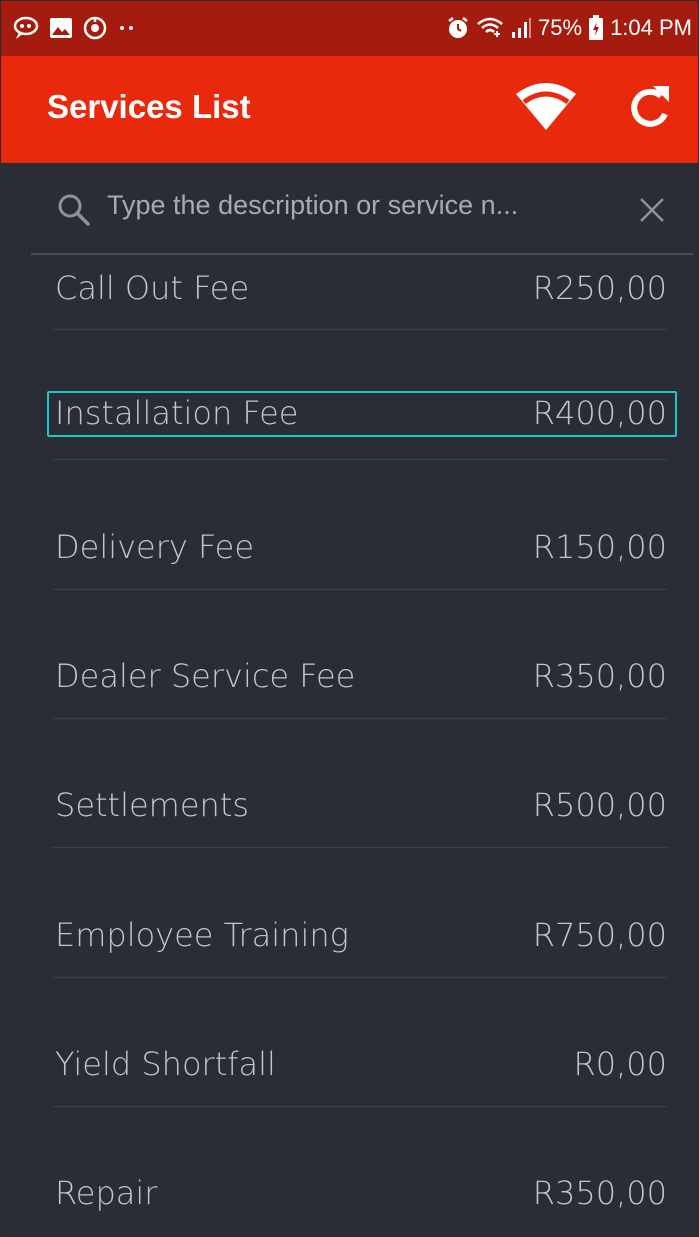 This screenshot has height=1237, width=699. I want to click on wifi-icon, so click(546, 106).